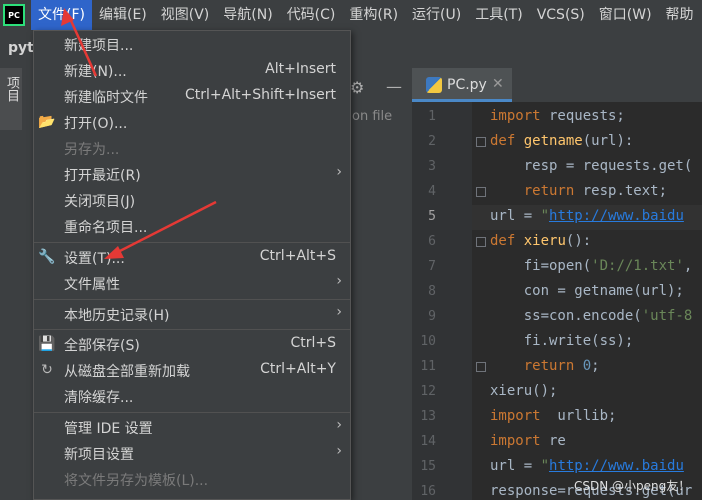  Describe the element at coordinates (432, 116) in the screenshot. I see `line-number: 1` at that location.